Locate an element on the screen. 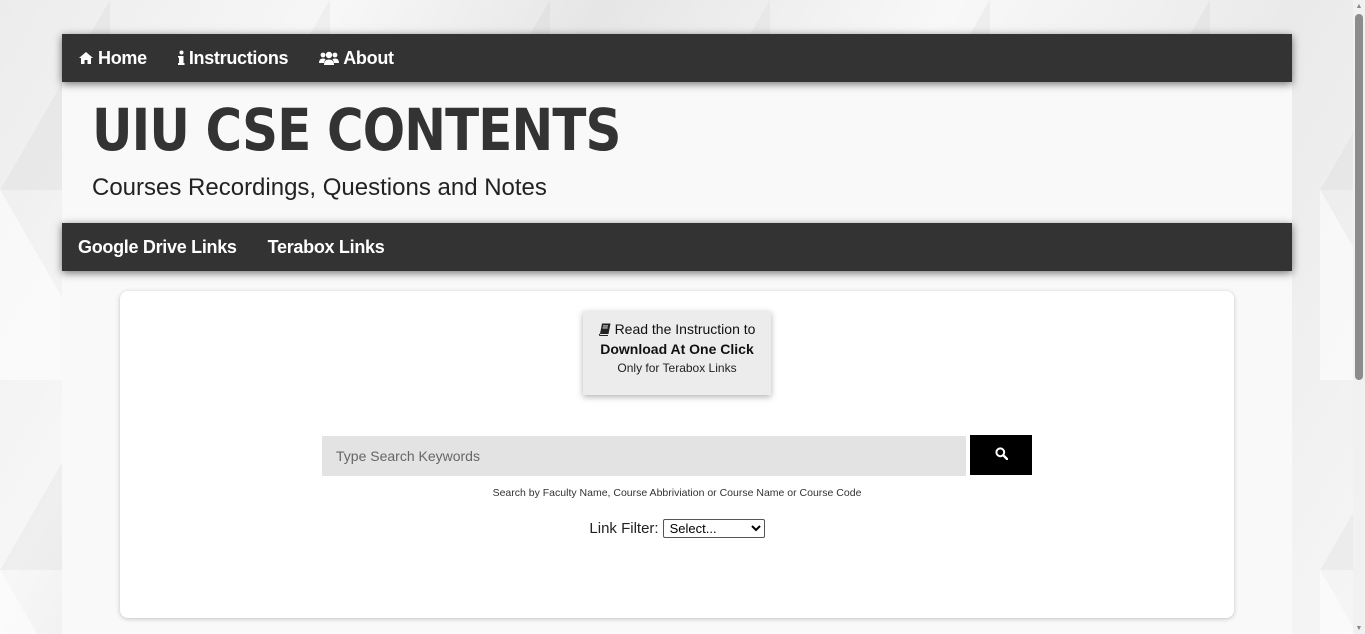  tab-terabox-links: Terabox Links is located at coordinates (318, 247).